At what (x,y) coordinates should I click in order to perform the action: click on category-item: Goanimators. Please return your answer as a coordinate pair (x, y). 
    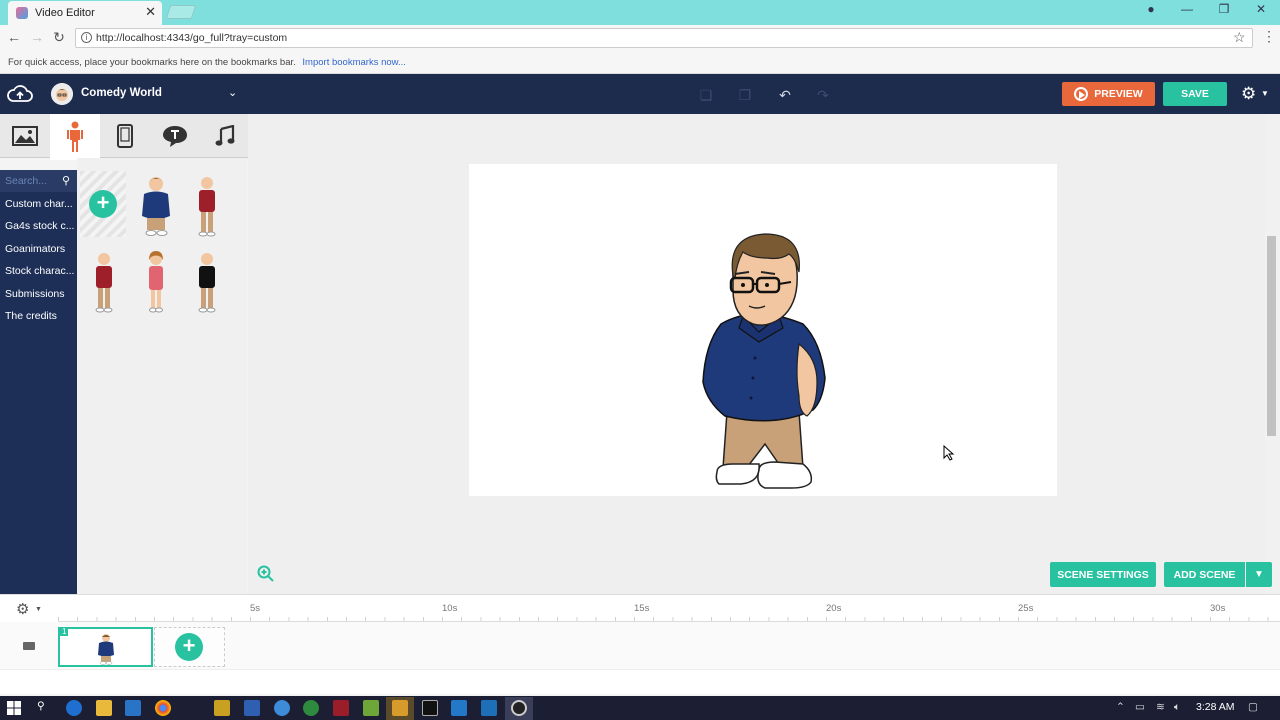
    Looking at the image, I should click on (40, 249).